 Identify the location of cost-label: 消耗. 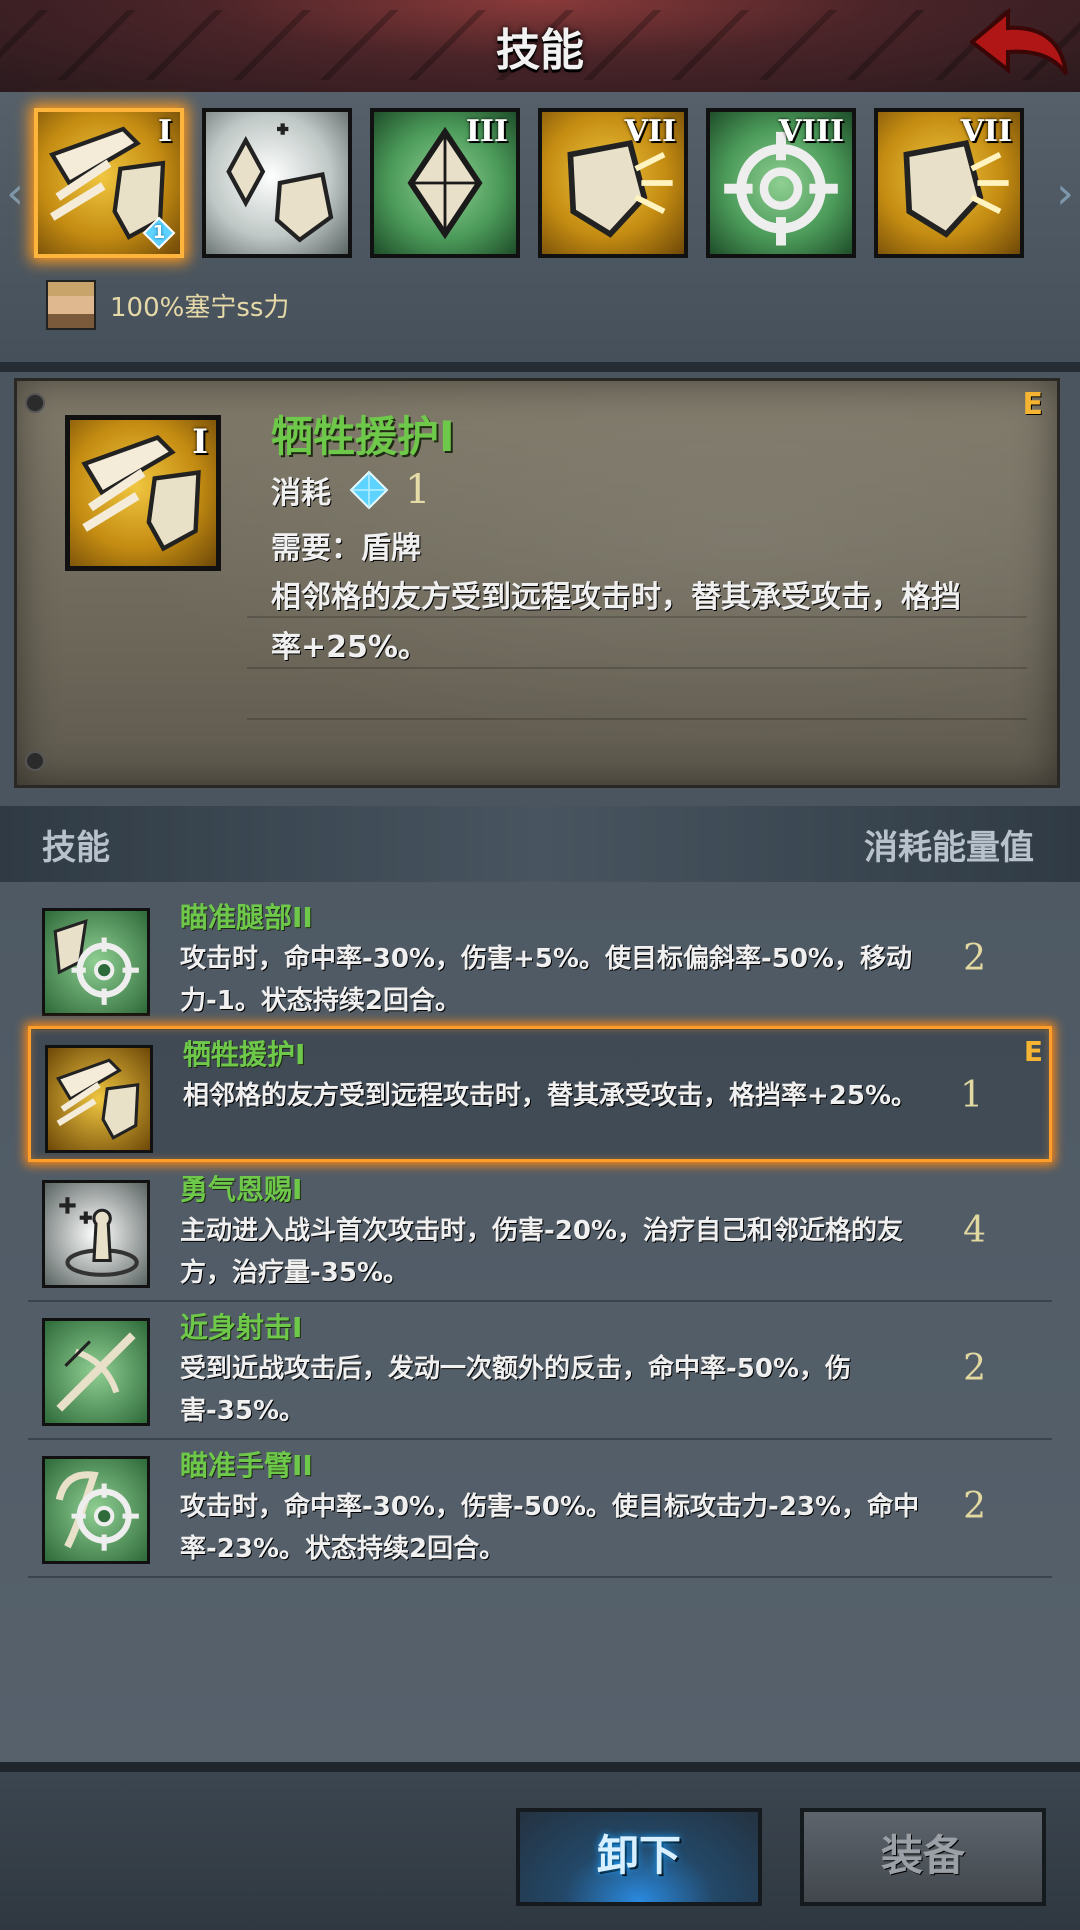
(301, 493).